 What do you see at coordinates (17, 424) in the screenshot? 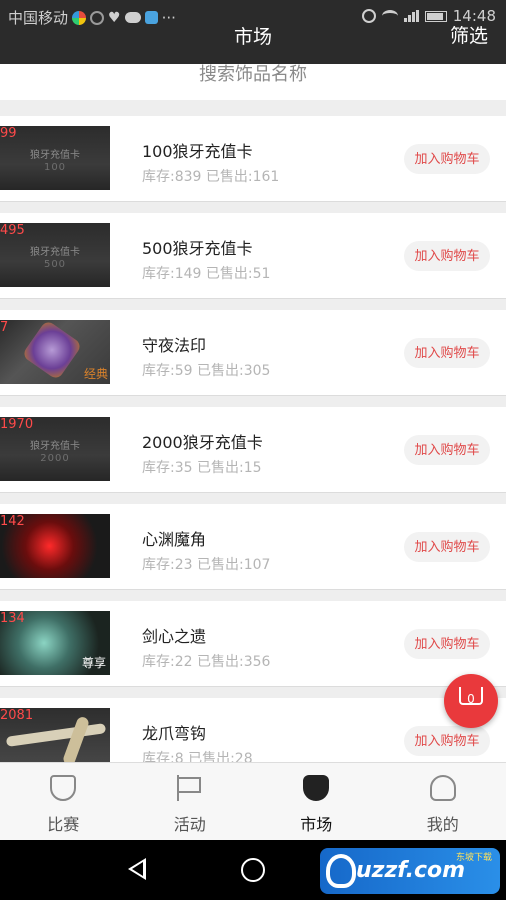
I see `item-price: 1970` at bounding box center [17, 424].